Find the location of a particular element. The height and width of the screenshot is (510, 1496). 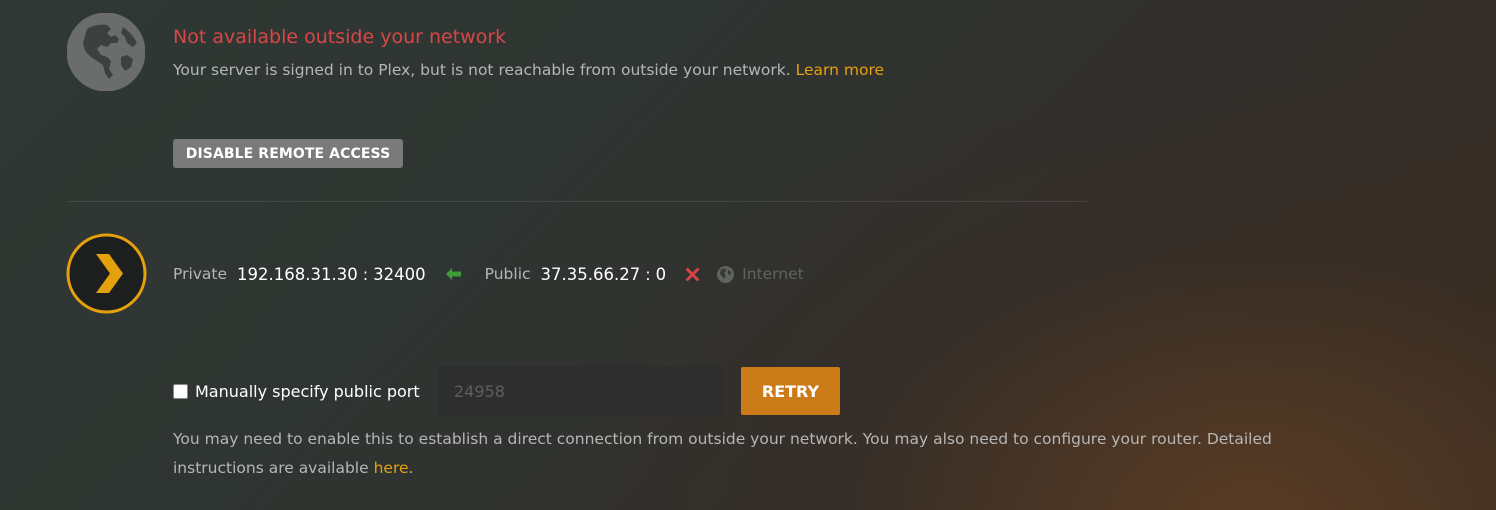

close-icon is located at coordinates (693, 274).